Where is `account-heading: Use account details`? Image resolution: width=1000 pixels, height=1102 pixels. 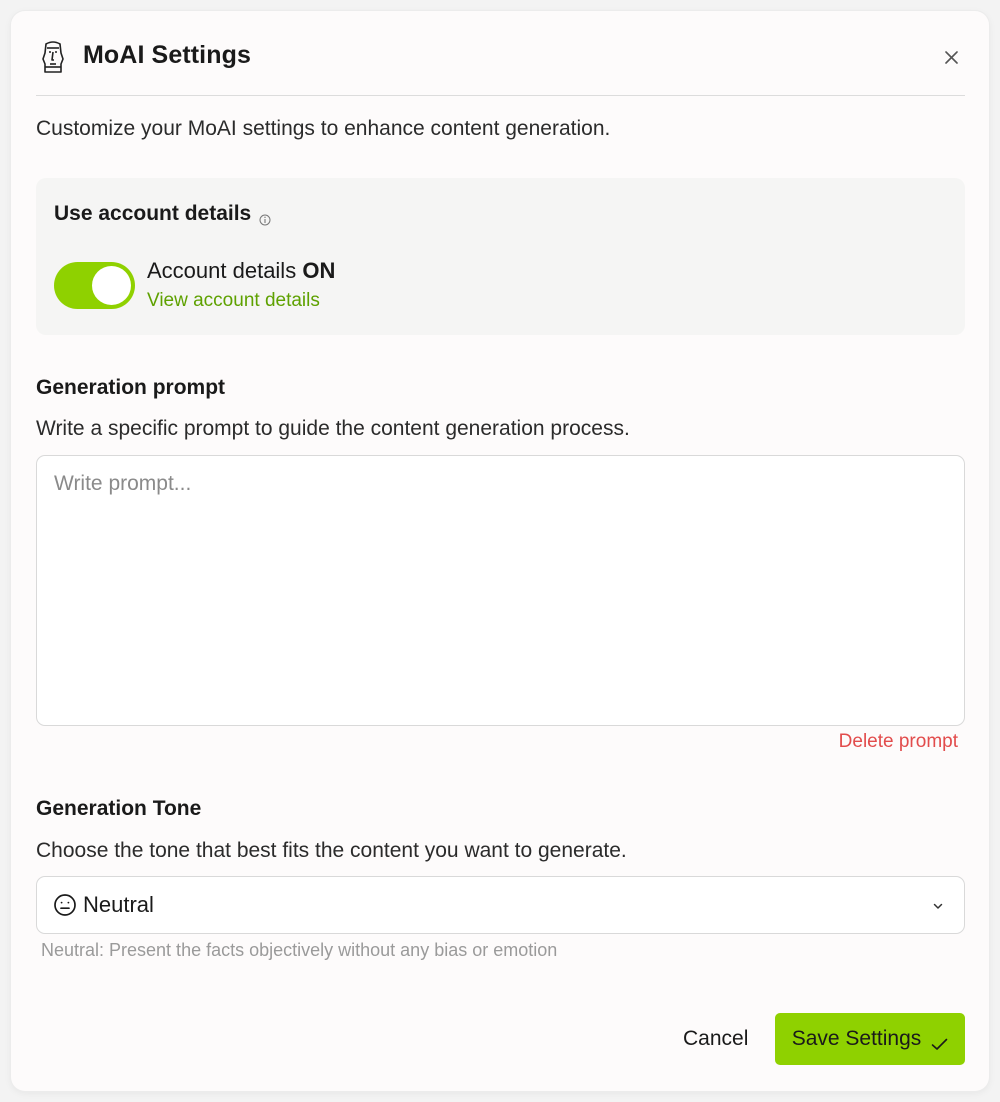
account-heading: Use account details is located at coordinates (162, 214).